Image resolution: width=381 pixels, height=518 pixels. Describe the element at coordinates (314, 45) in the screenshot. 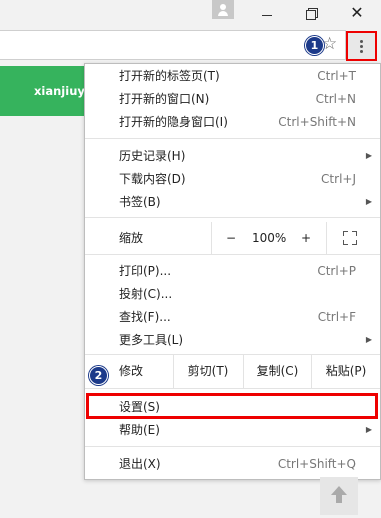

I see `step-badge-1: 1` at that location.